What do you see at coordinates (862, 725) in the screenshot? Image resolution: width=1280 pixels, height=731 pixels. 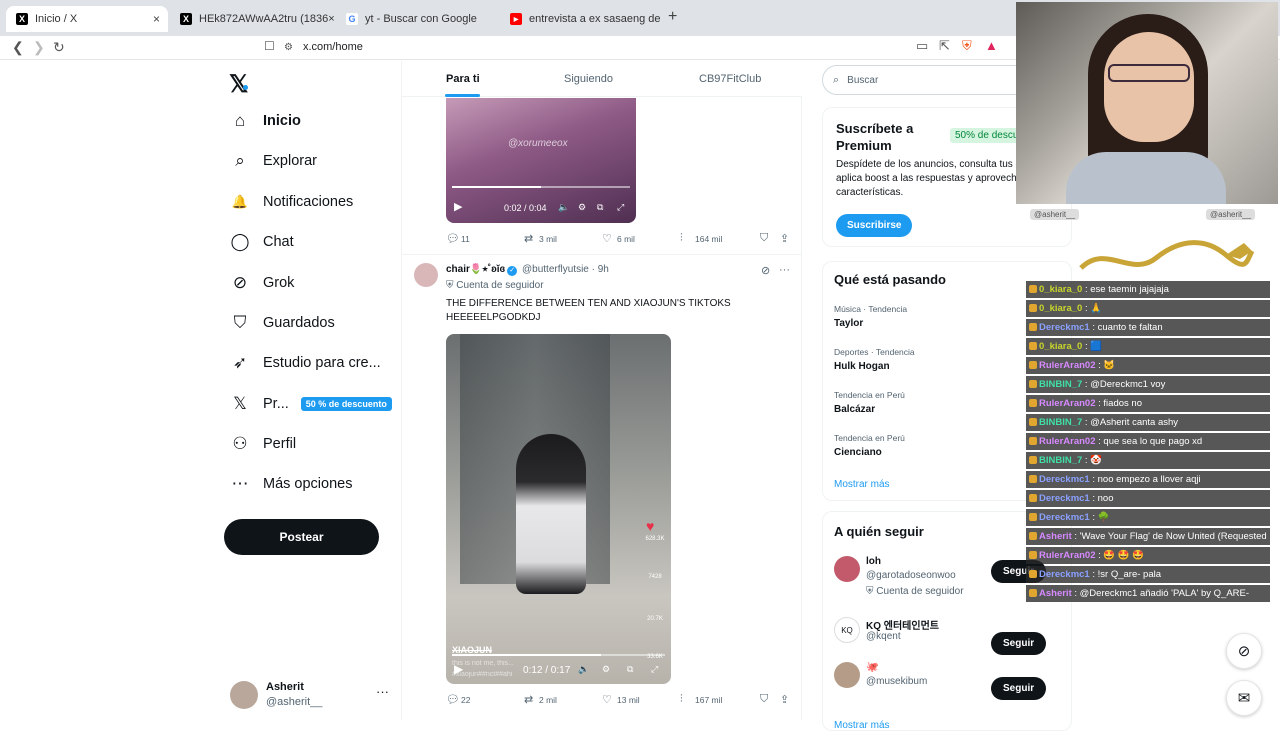 I see `show-more-follow-link: Mostrar más` at bounding box center [862, 725].